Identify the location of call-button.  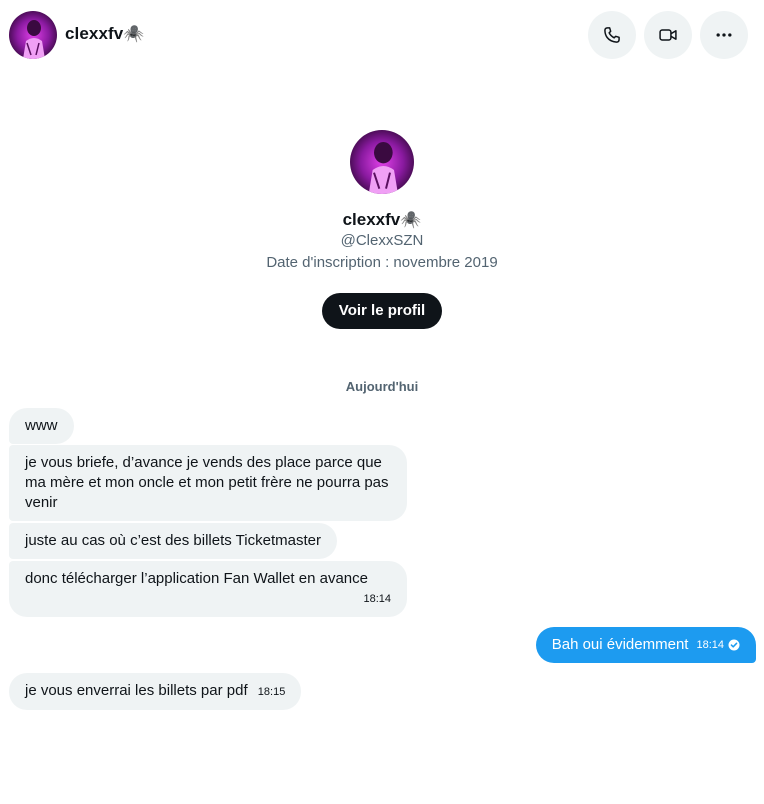
(612, 35).